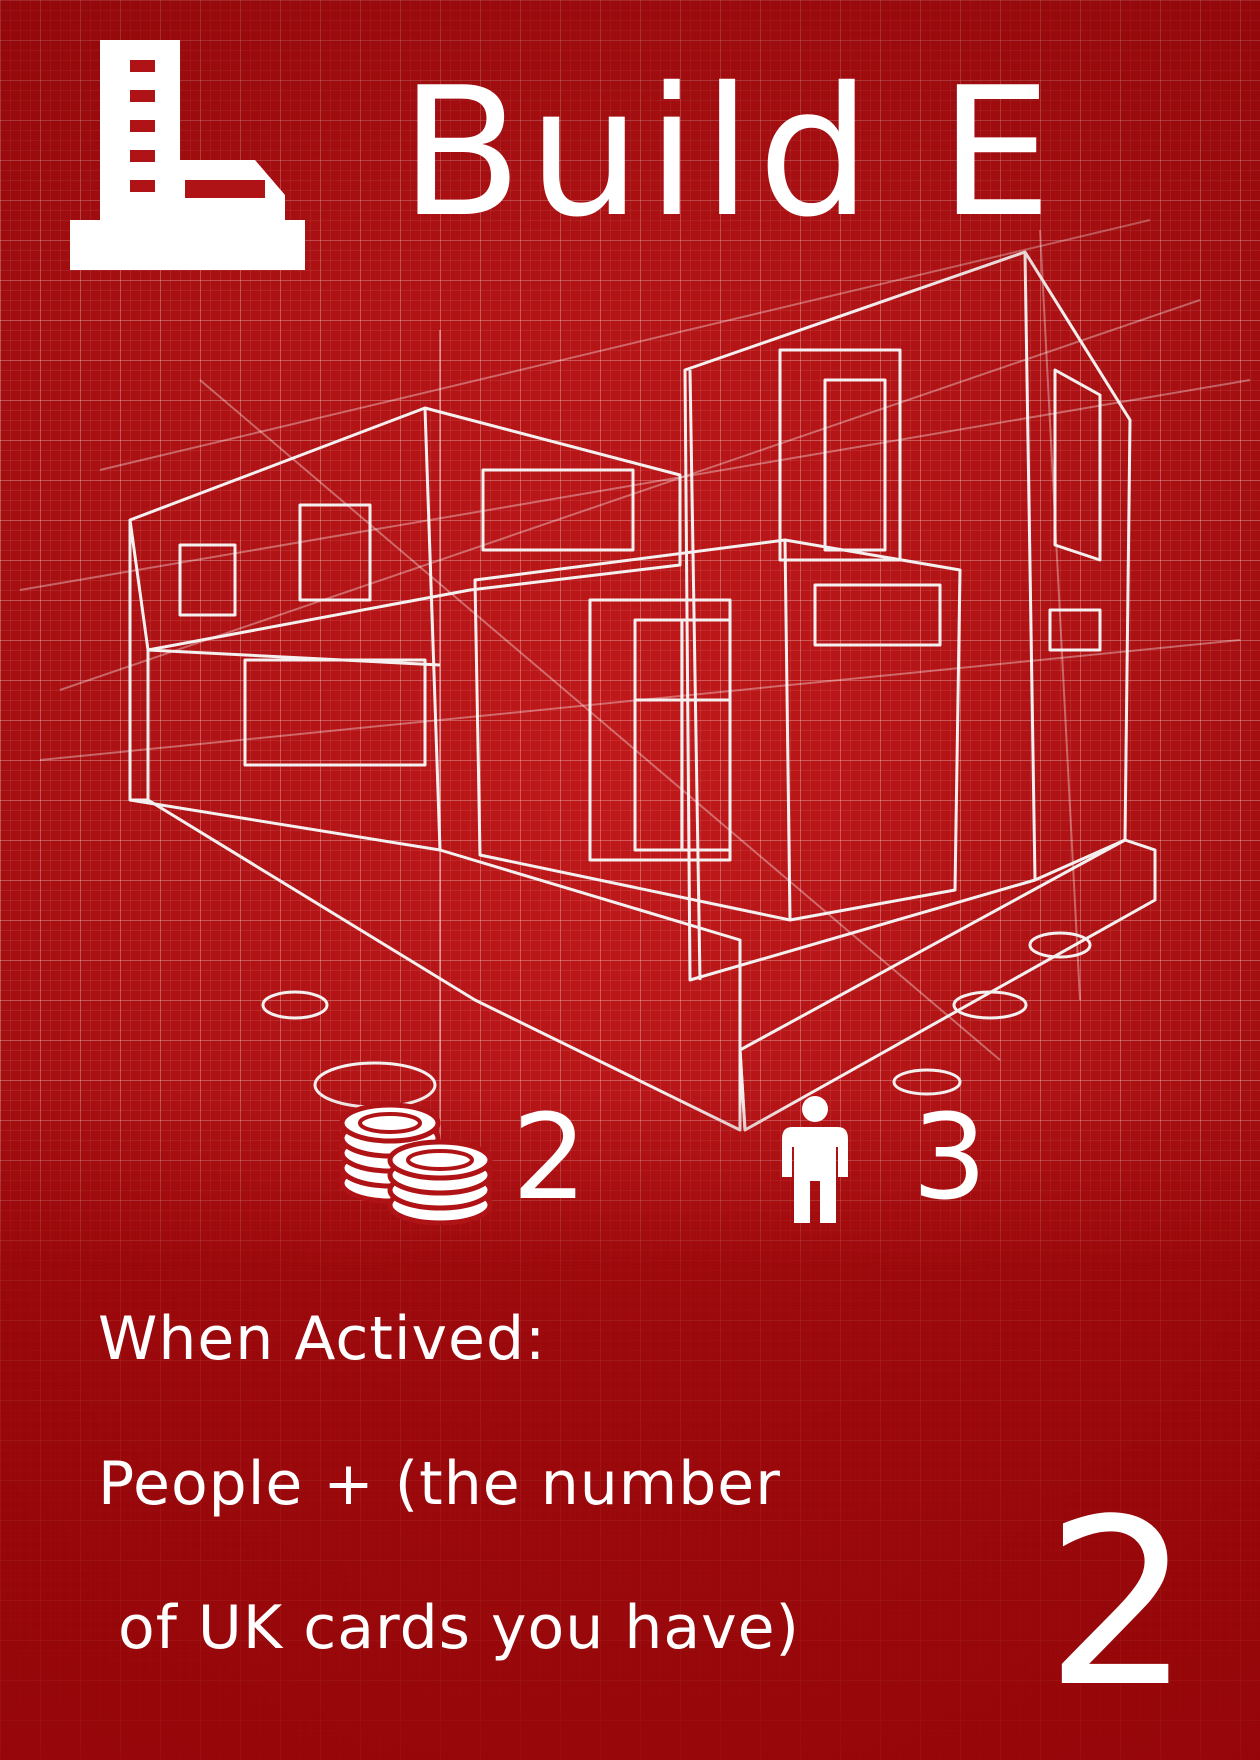 The height and width of the screenshot is (1760, 1260). I want to click on person-icon, so click(815, 1159).